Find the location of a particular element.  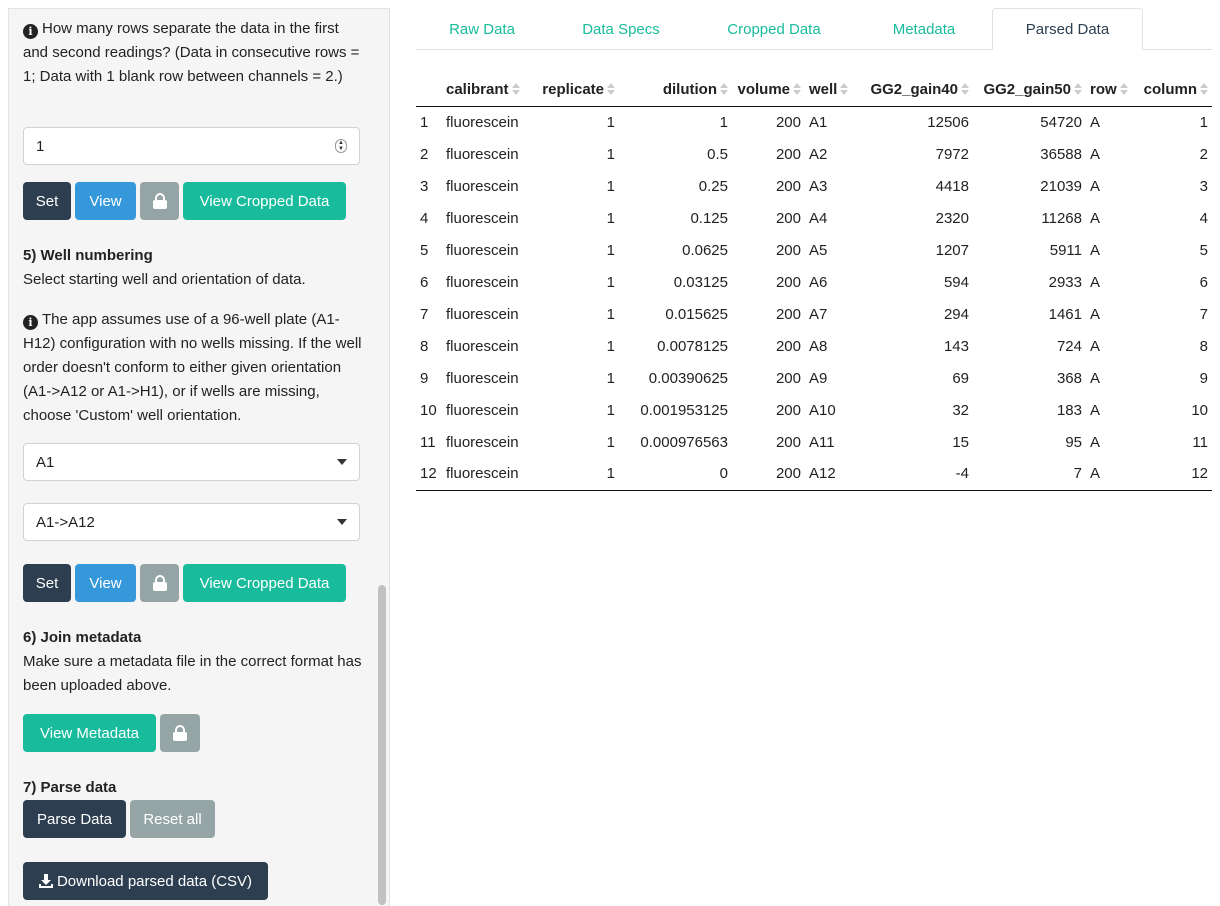

cell-dilution: 0.001953125 is located at coordinates (684, 410).